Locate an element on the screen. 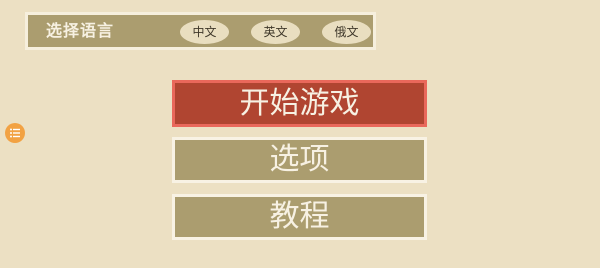 This screenshot has width=600, height=268. tutorial-button: 教程 is located at coordinates (299, 217).